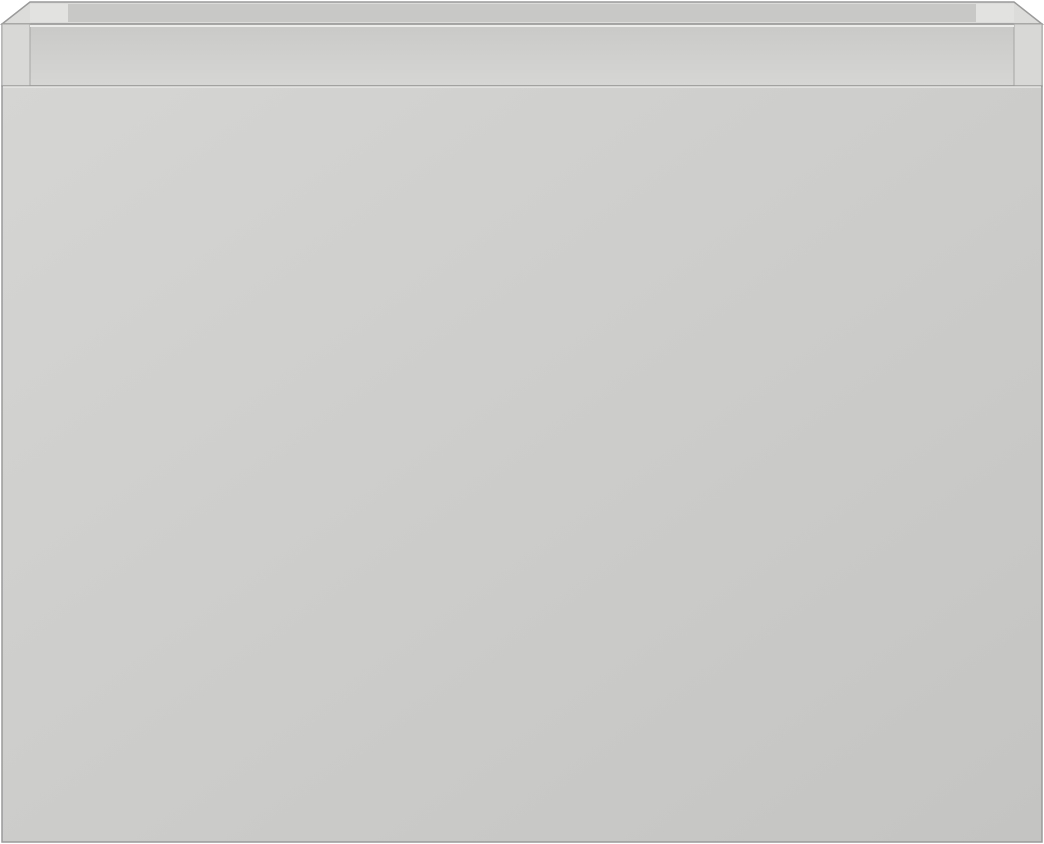  I want to click on cabinet-upper-rim-right-post, so click(1028, 55).